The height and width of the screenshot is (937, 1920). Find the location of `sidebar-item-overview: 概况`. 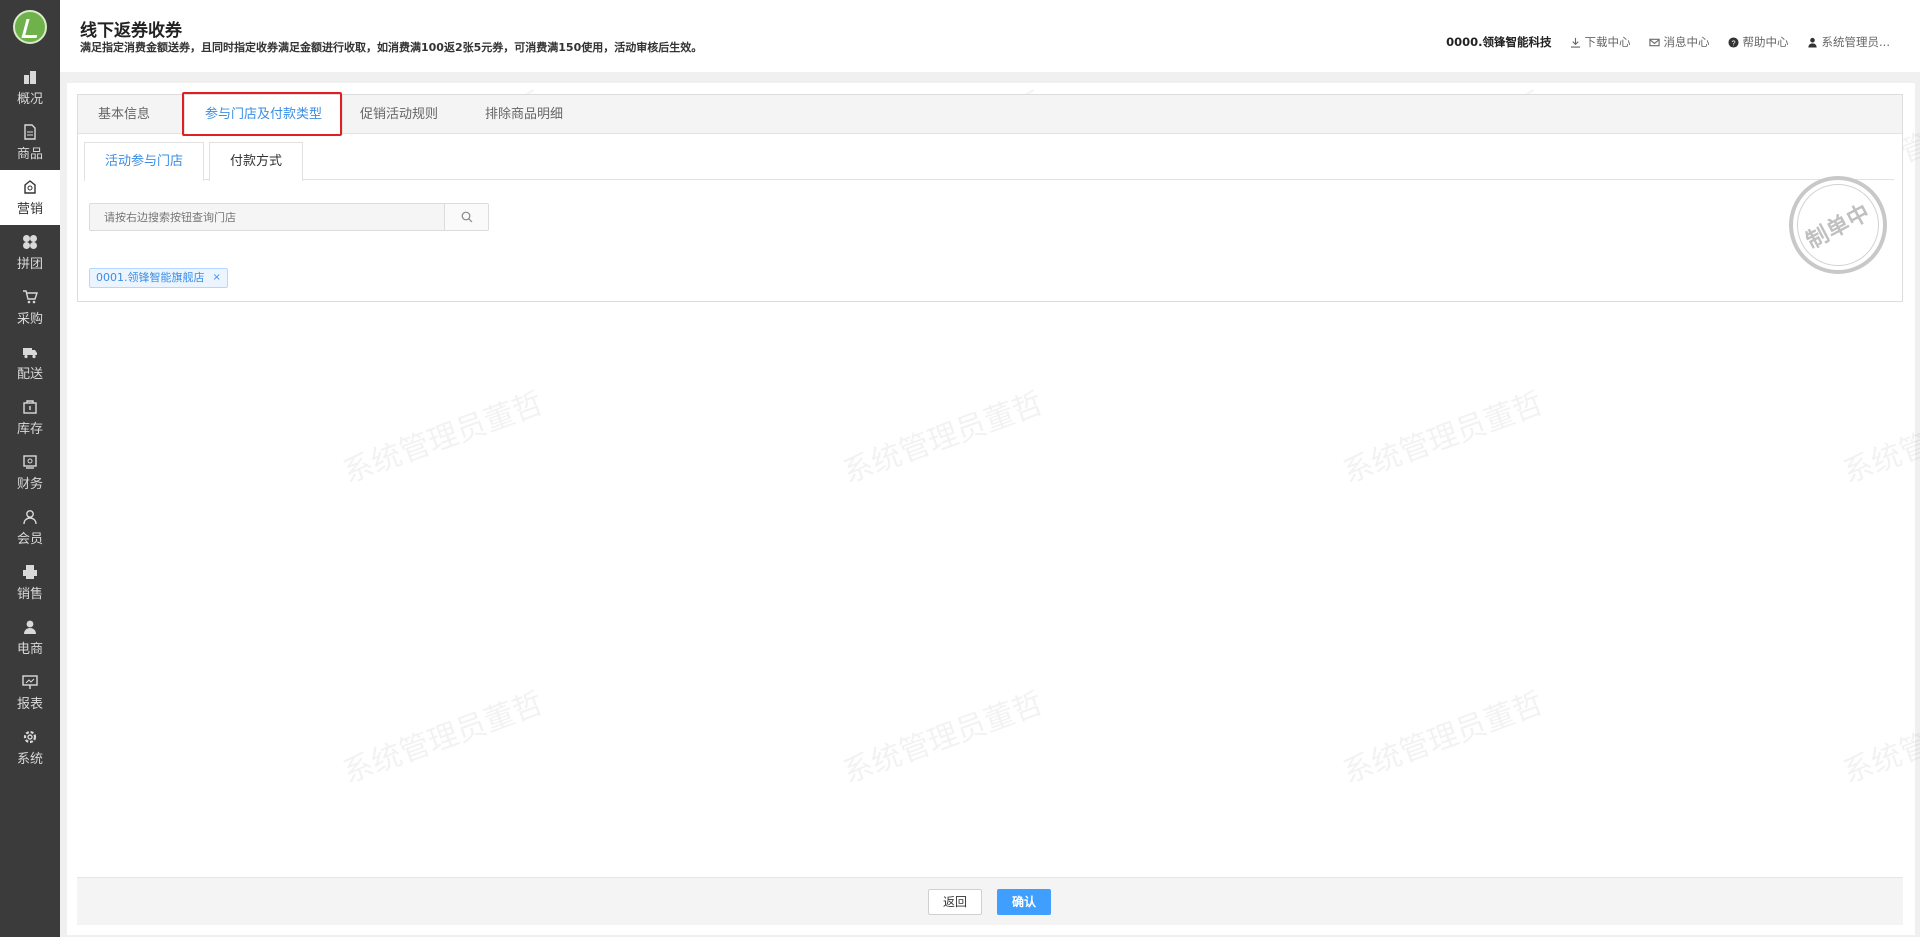

sidebar-item-overview: 概况 is located at coordinates (30, 87).